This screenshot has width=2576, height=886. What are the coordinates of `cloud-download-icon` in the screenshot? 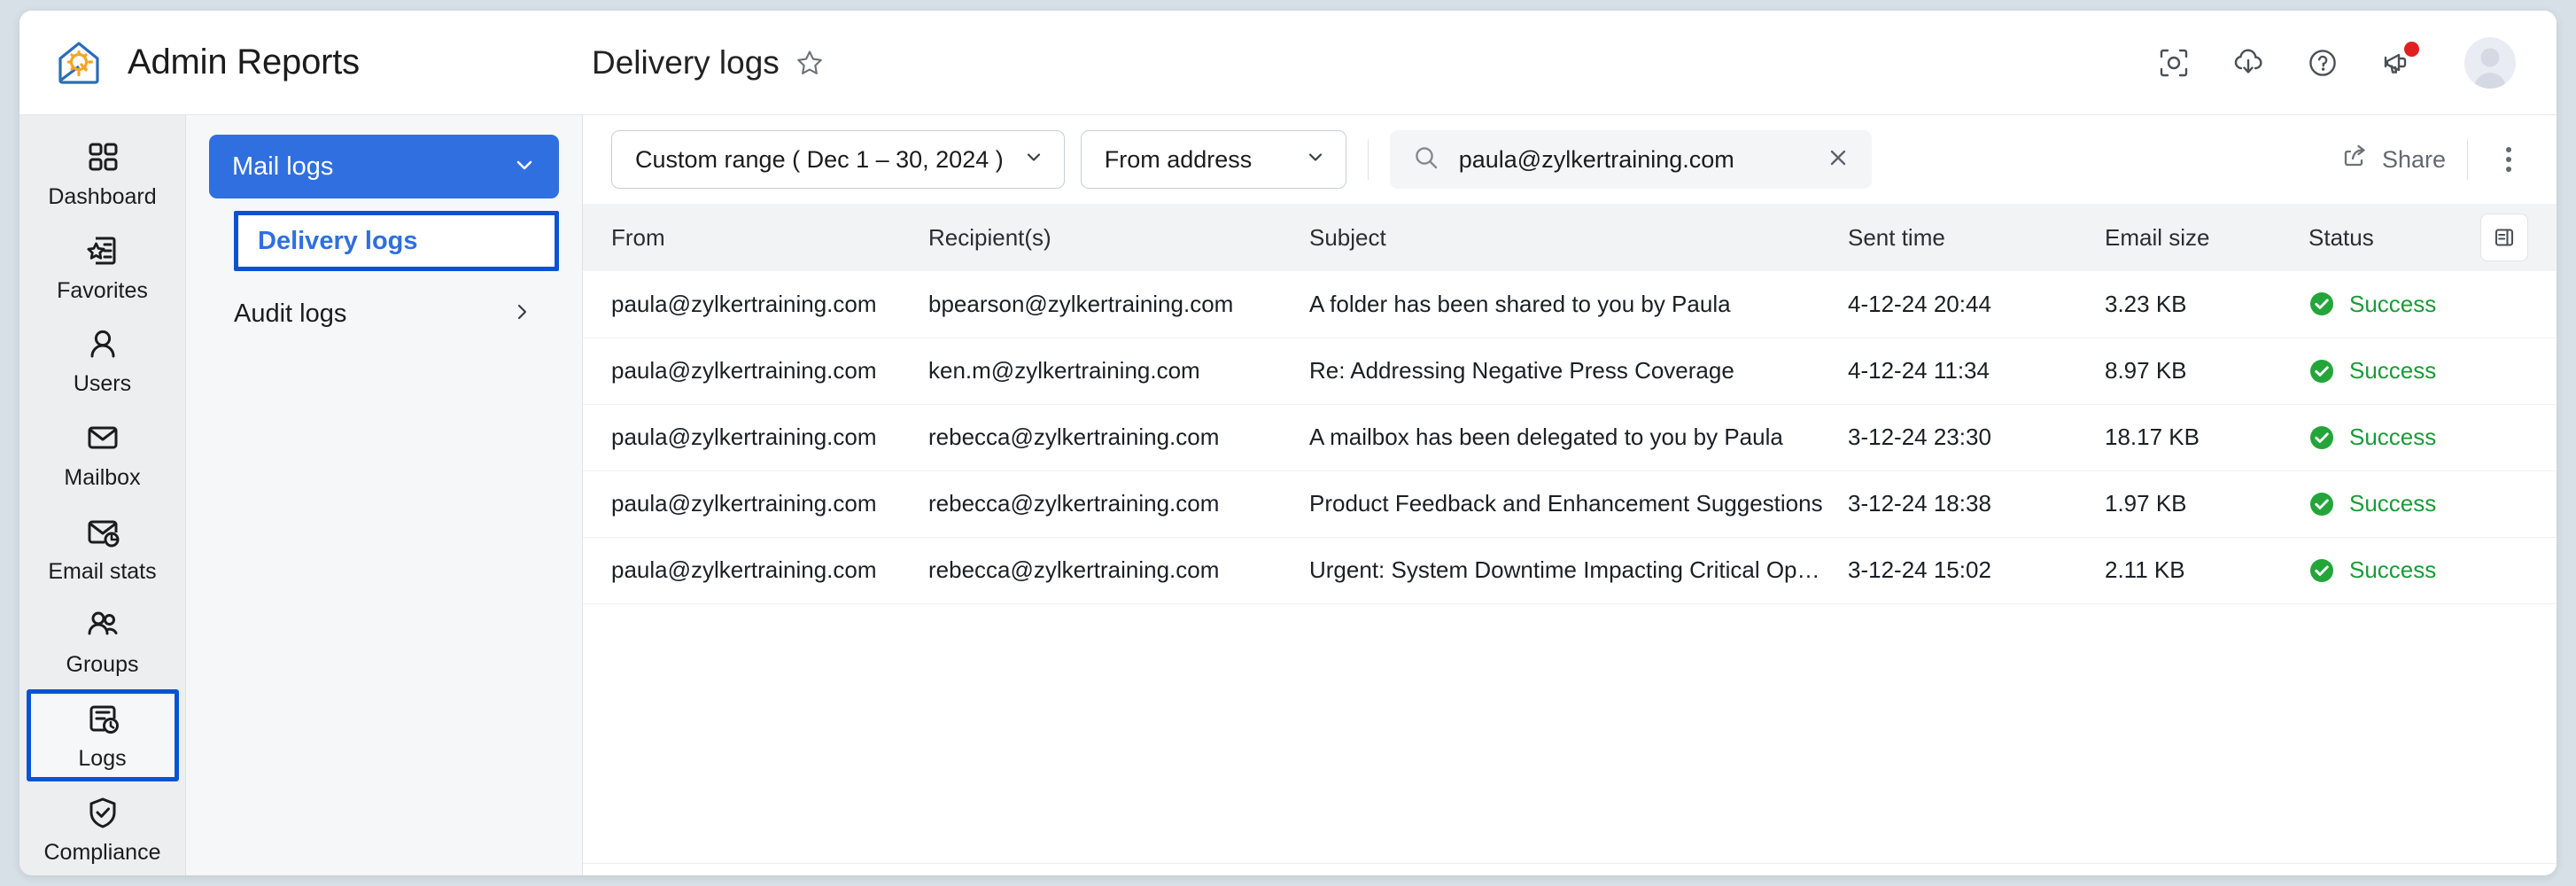 It's located at (2248, 63).